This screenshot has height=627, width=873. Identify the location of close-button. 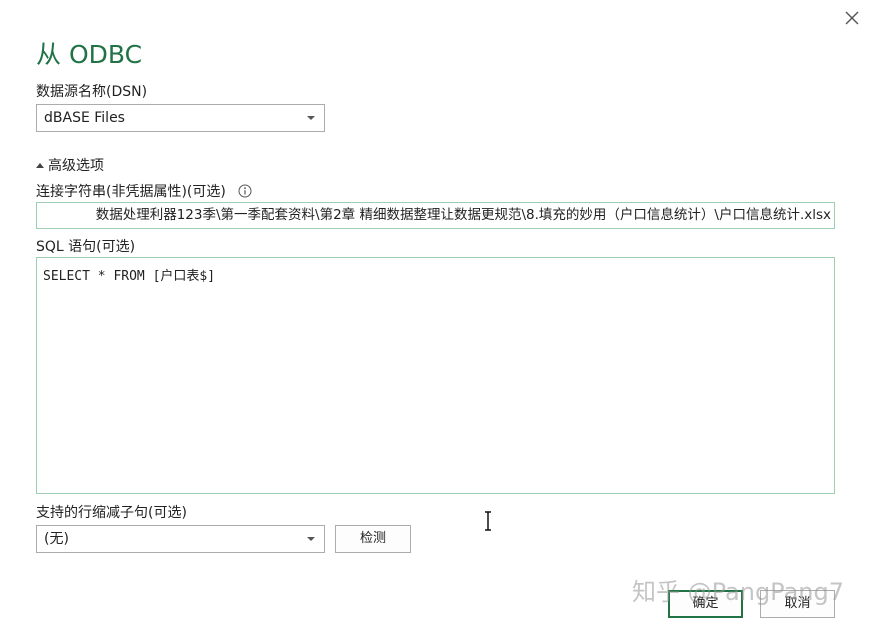
(852, 18).